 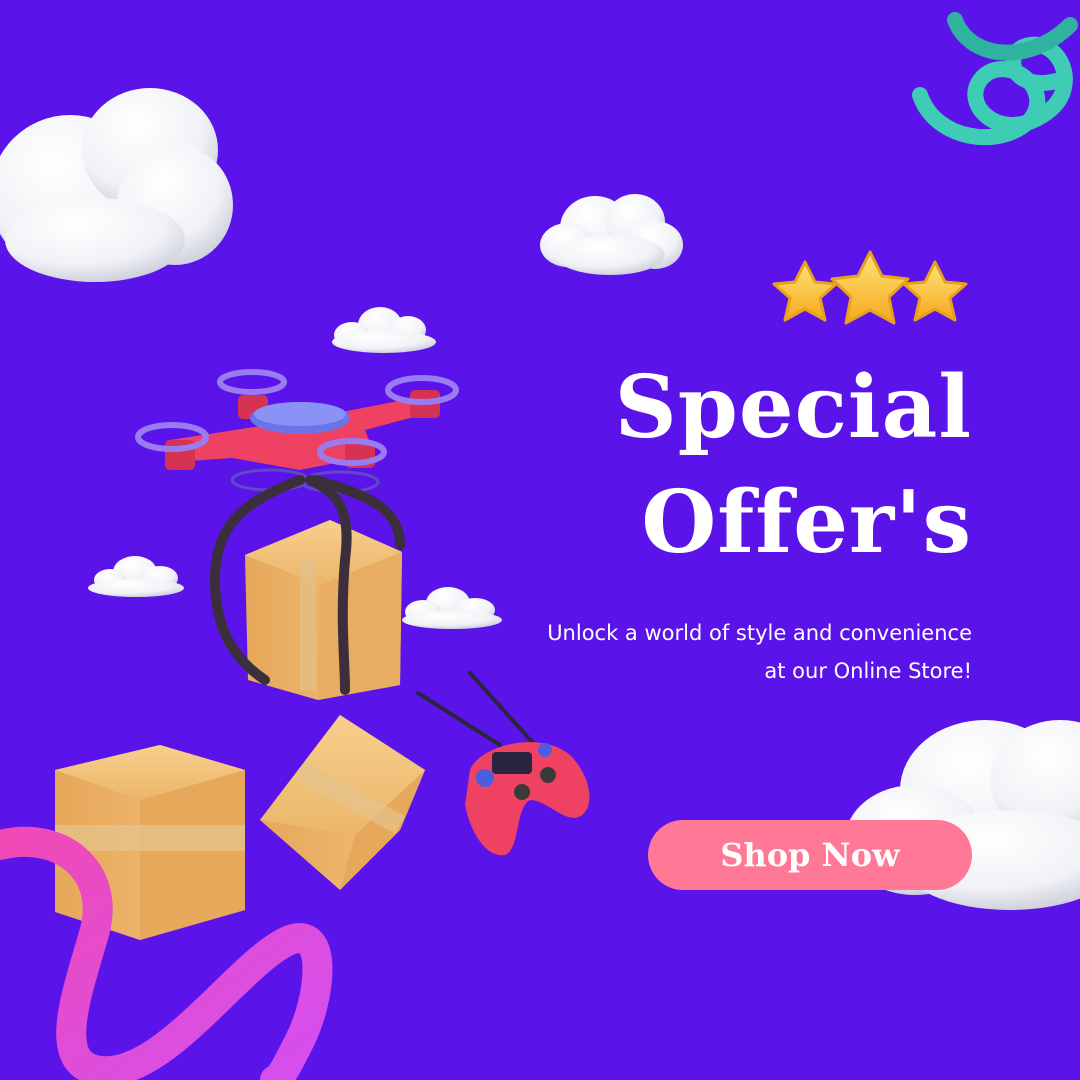 I want to click on shop-now-button: Shop Now, so click(x=810, y=855).